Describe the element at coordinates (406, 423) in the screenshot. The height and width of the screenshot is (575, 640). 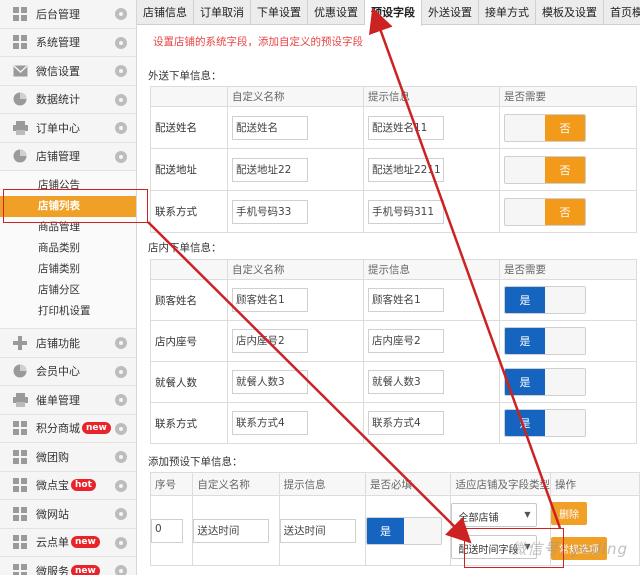
I see `hint-input: 联系方式4` at that location.